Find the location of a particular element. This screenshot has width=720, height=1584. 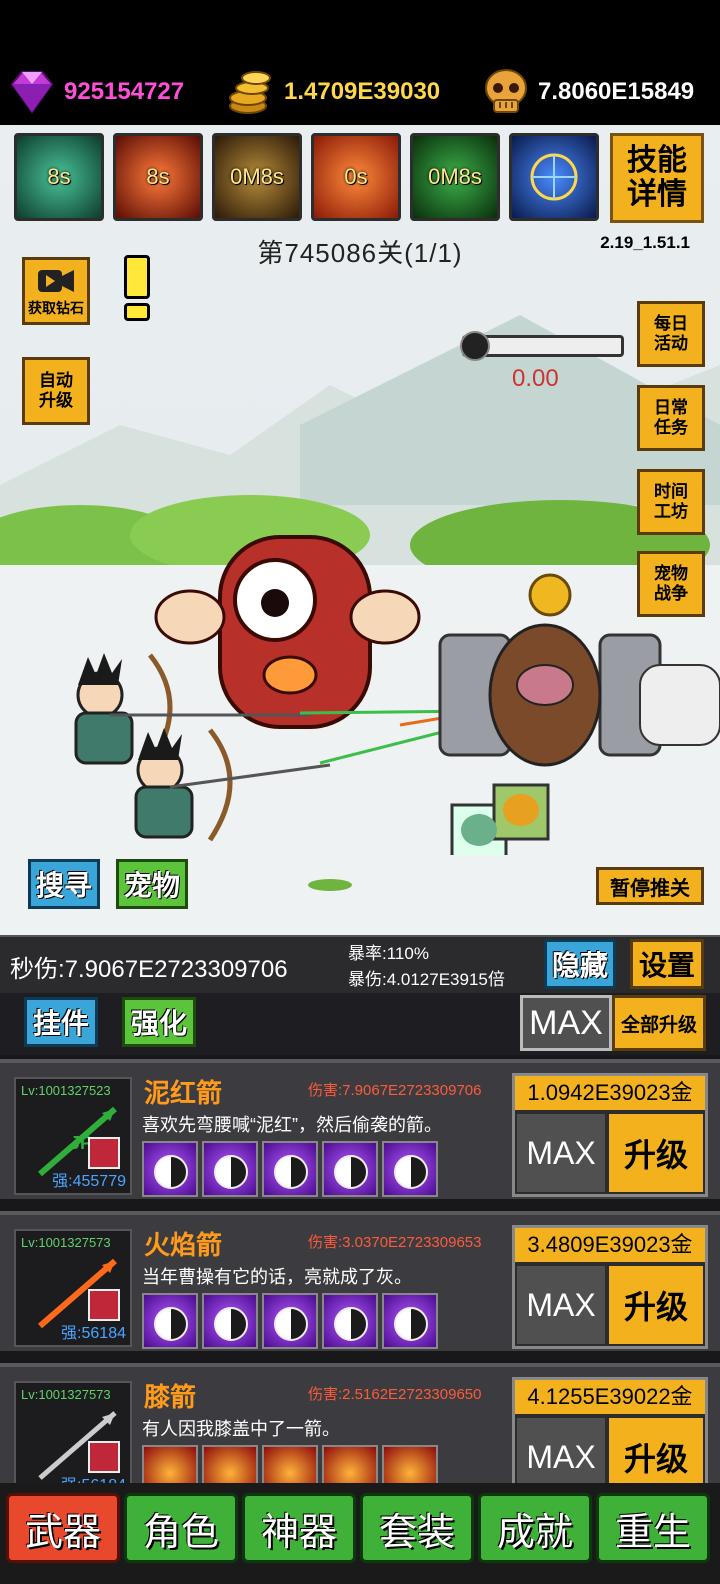

pause-push-label: 暂停推关 is located at coordinates (650, 888).